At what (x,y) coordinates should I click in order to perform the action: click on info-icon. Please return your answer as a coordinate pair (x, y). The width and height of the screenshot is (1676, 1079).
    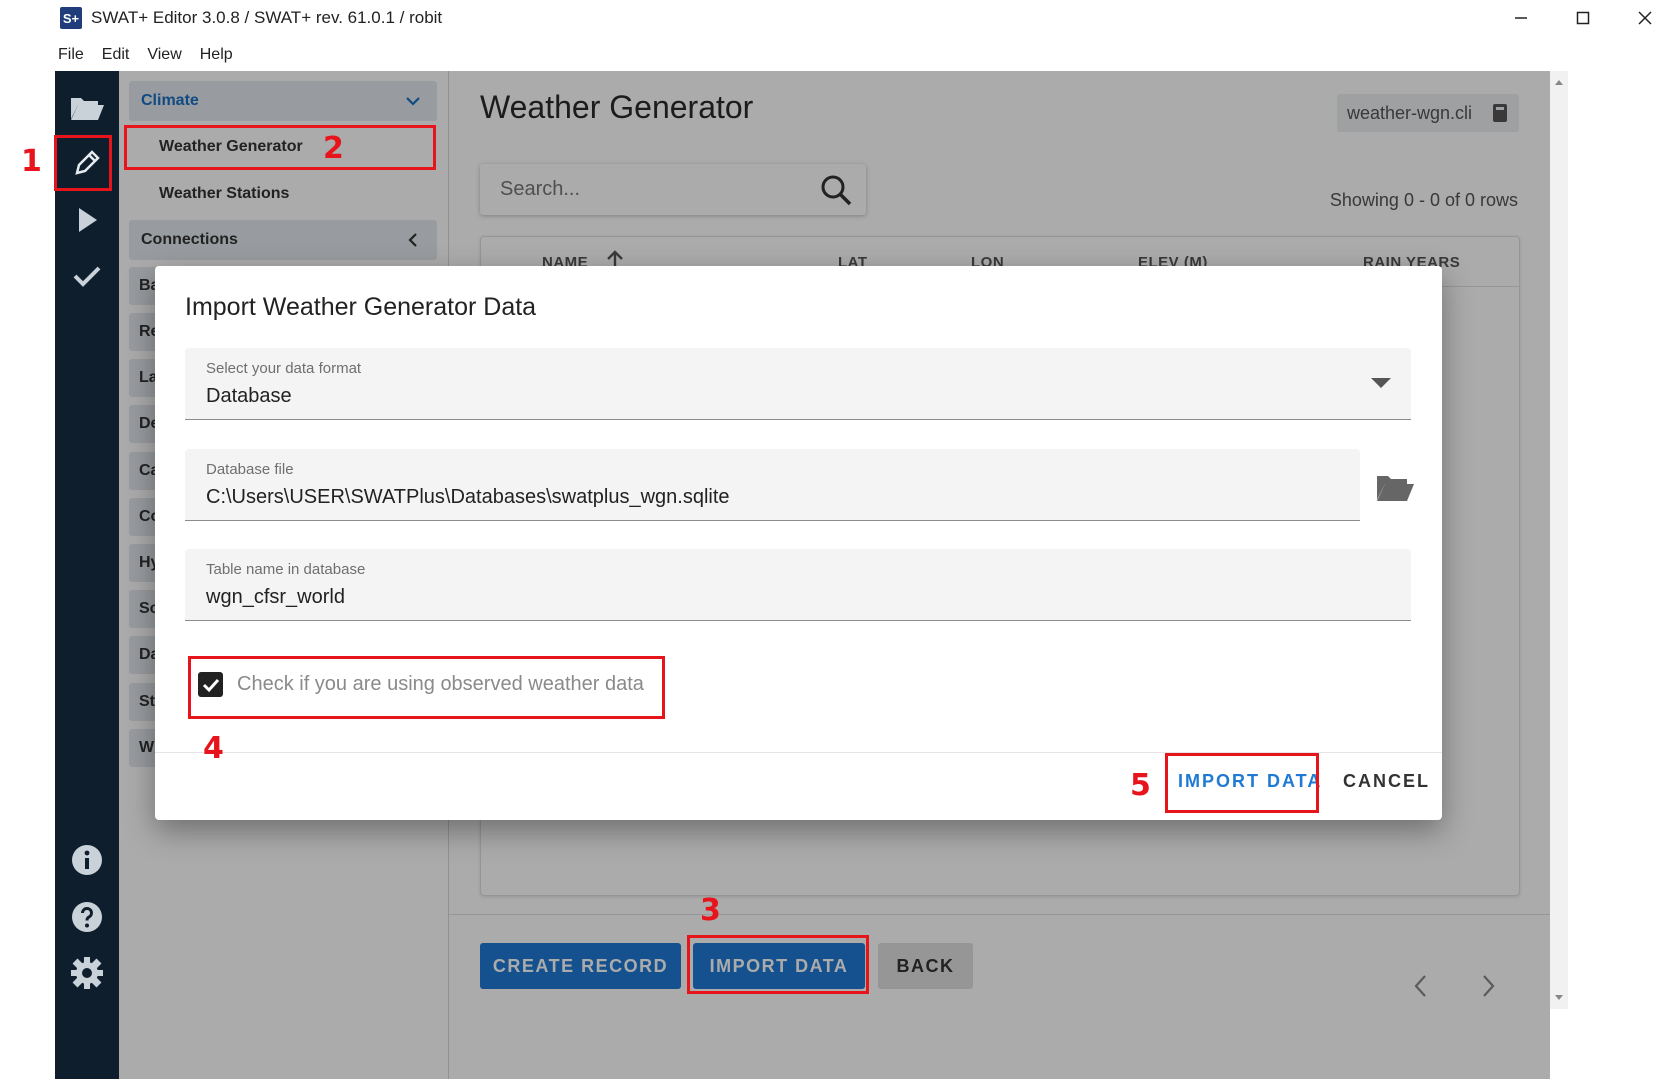
    Looking at the image, I should click on (87, 860).